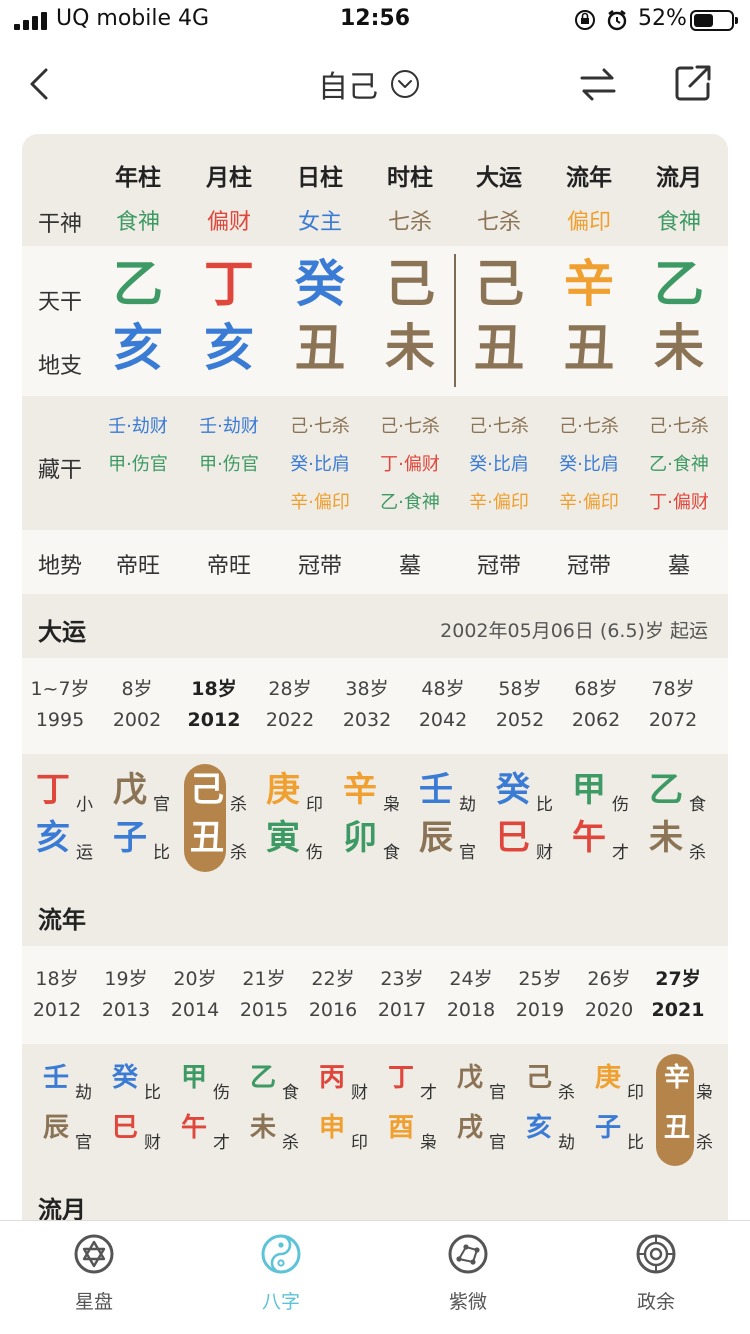 The height and width of the screenshot is (1334, 750). What do you see at coordinates (471, 997) in the screenshot?
I see `liunian-column: 24岁 2018` at bounding box center [471, 997].